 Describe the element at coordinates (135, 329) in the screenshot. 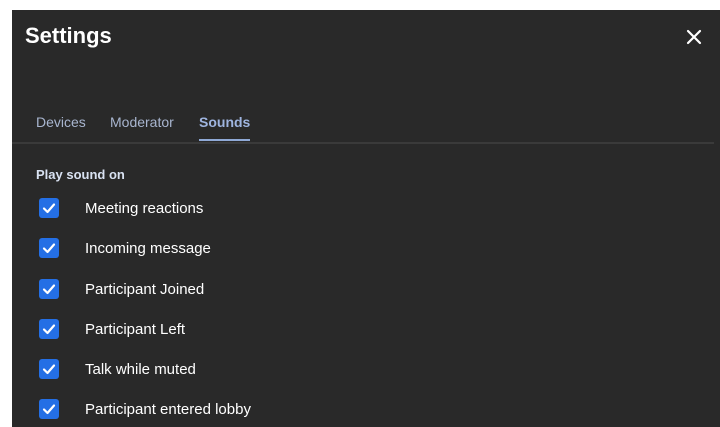

I see `option-label: Participant Left` at that location.